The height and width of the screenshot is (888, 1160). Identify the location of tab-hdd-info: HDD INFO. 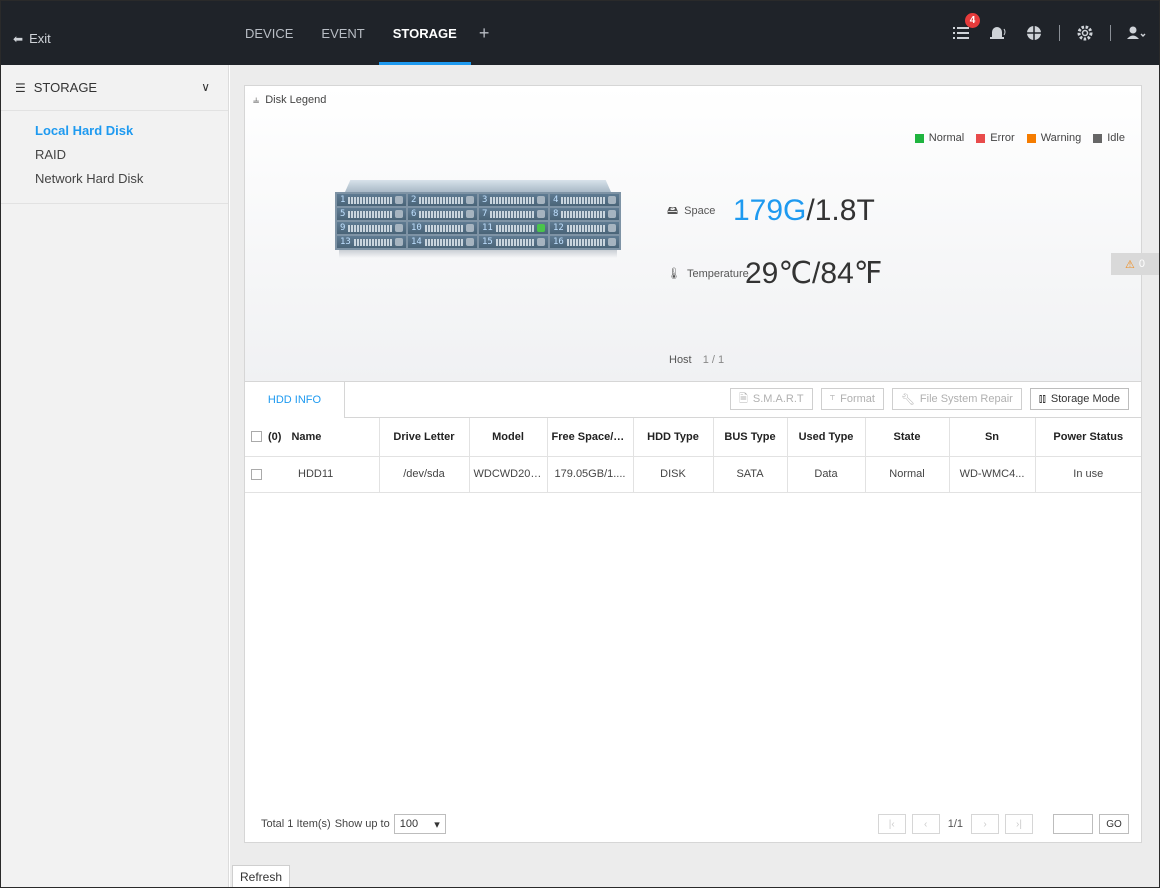
(295, 400).